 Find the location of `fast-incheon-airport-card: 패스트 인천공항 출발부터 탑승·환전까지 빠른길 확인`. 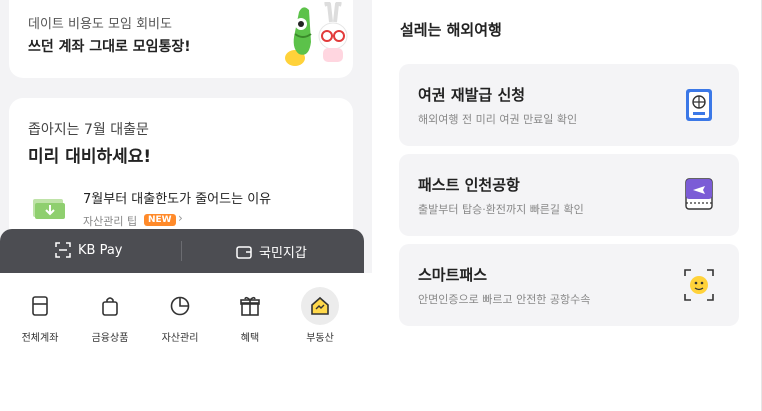

fast-incheon-airport-card: 패스트 인천공항 출발부터 탑승·환전까지 빠른길 확인 is located at coordinates (569, 195).